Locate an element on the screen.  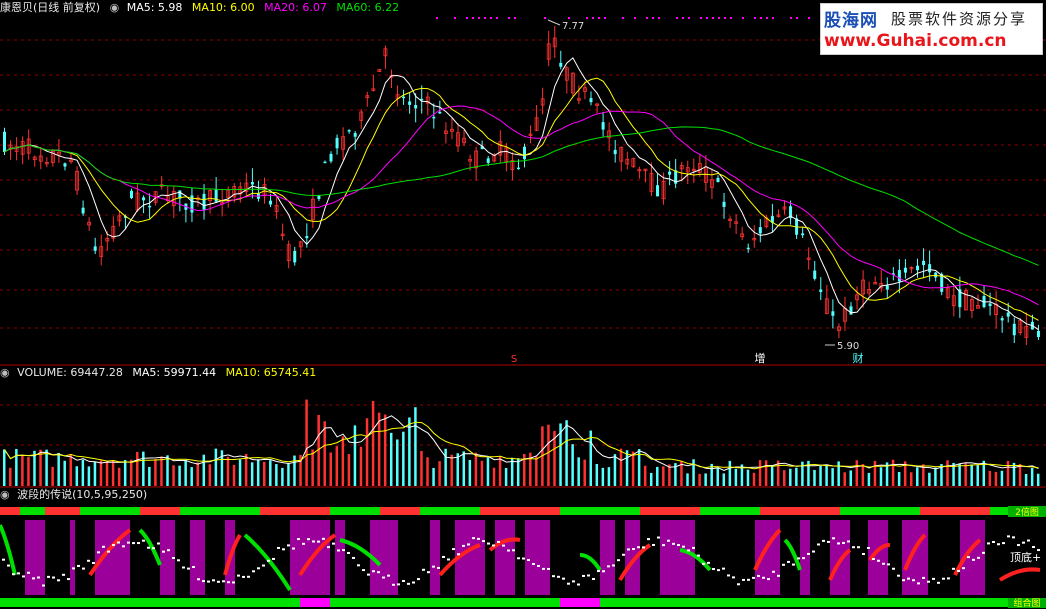
volume-readout: VOLUME: 69447.28 is located at coordinates (70, 372).